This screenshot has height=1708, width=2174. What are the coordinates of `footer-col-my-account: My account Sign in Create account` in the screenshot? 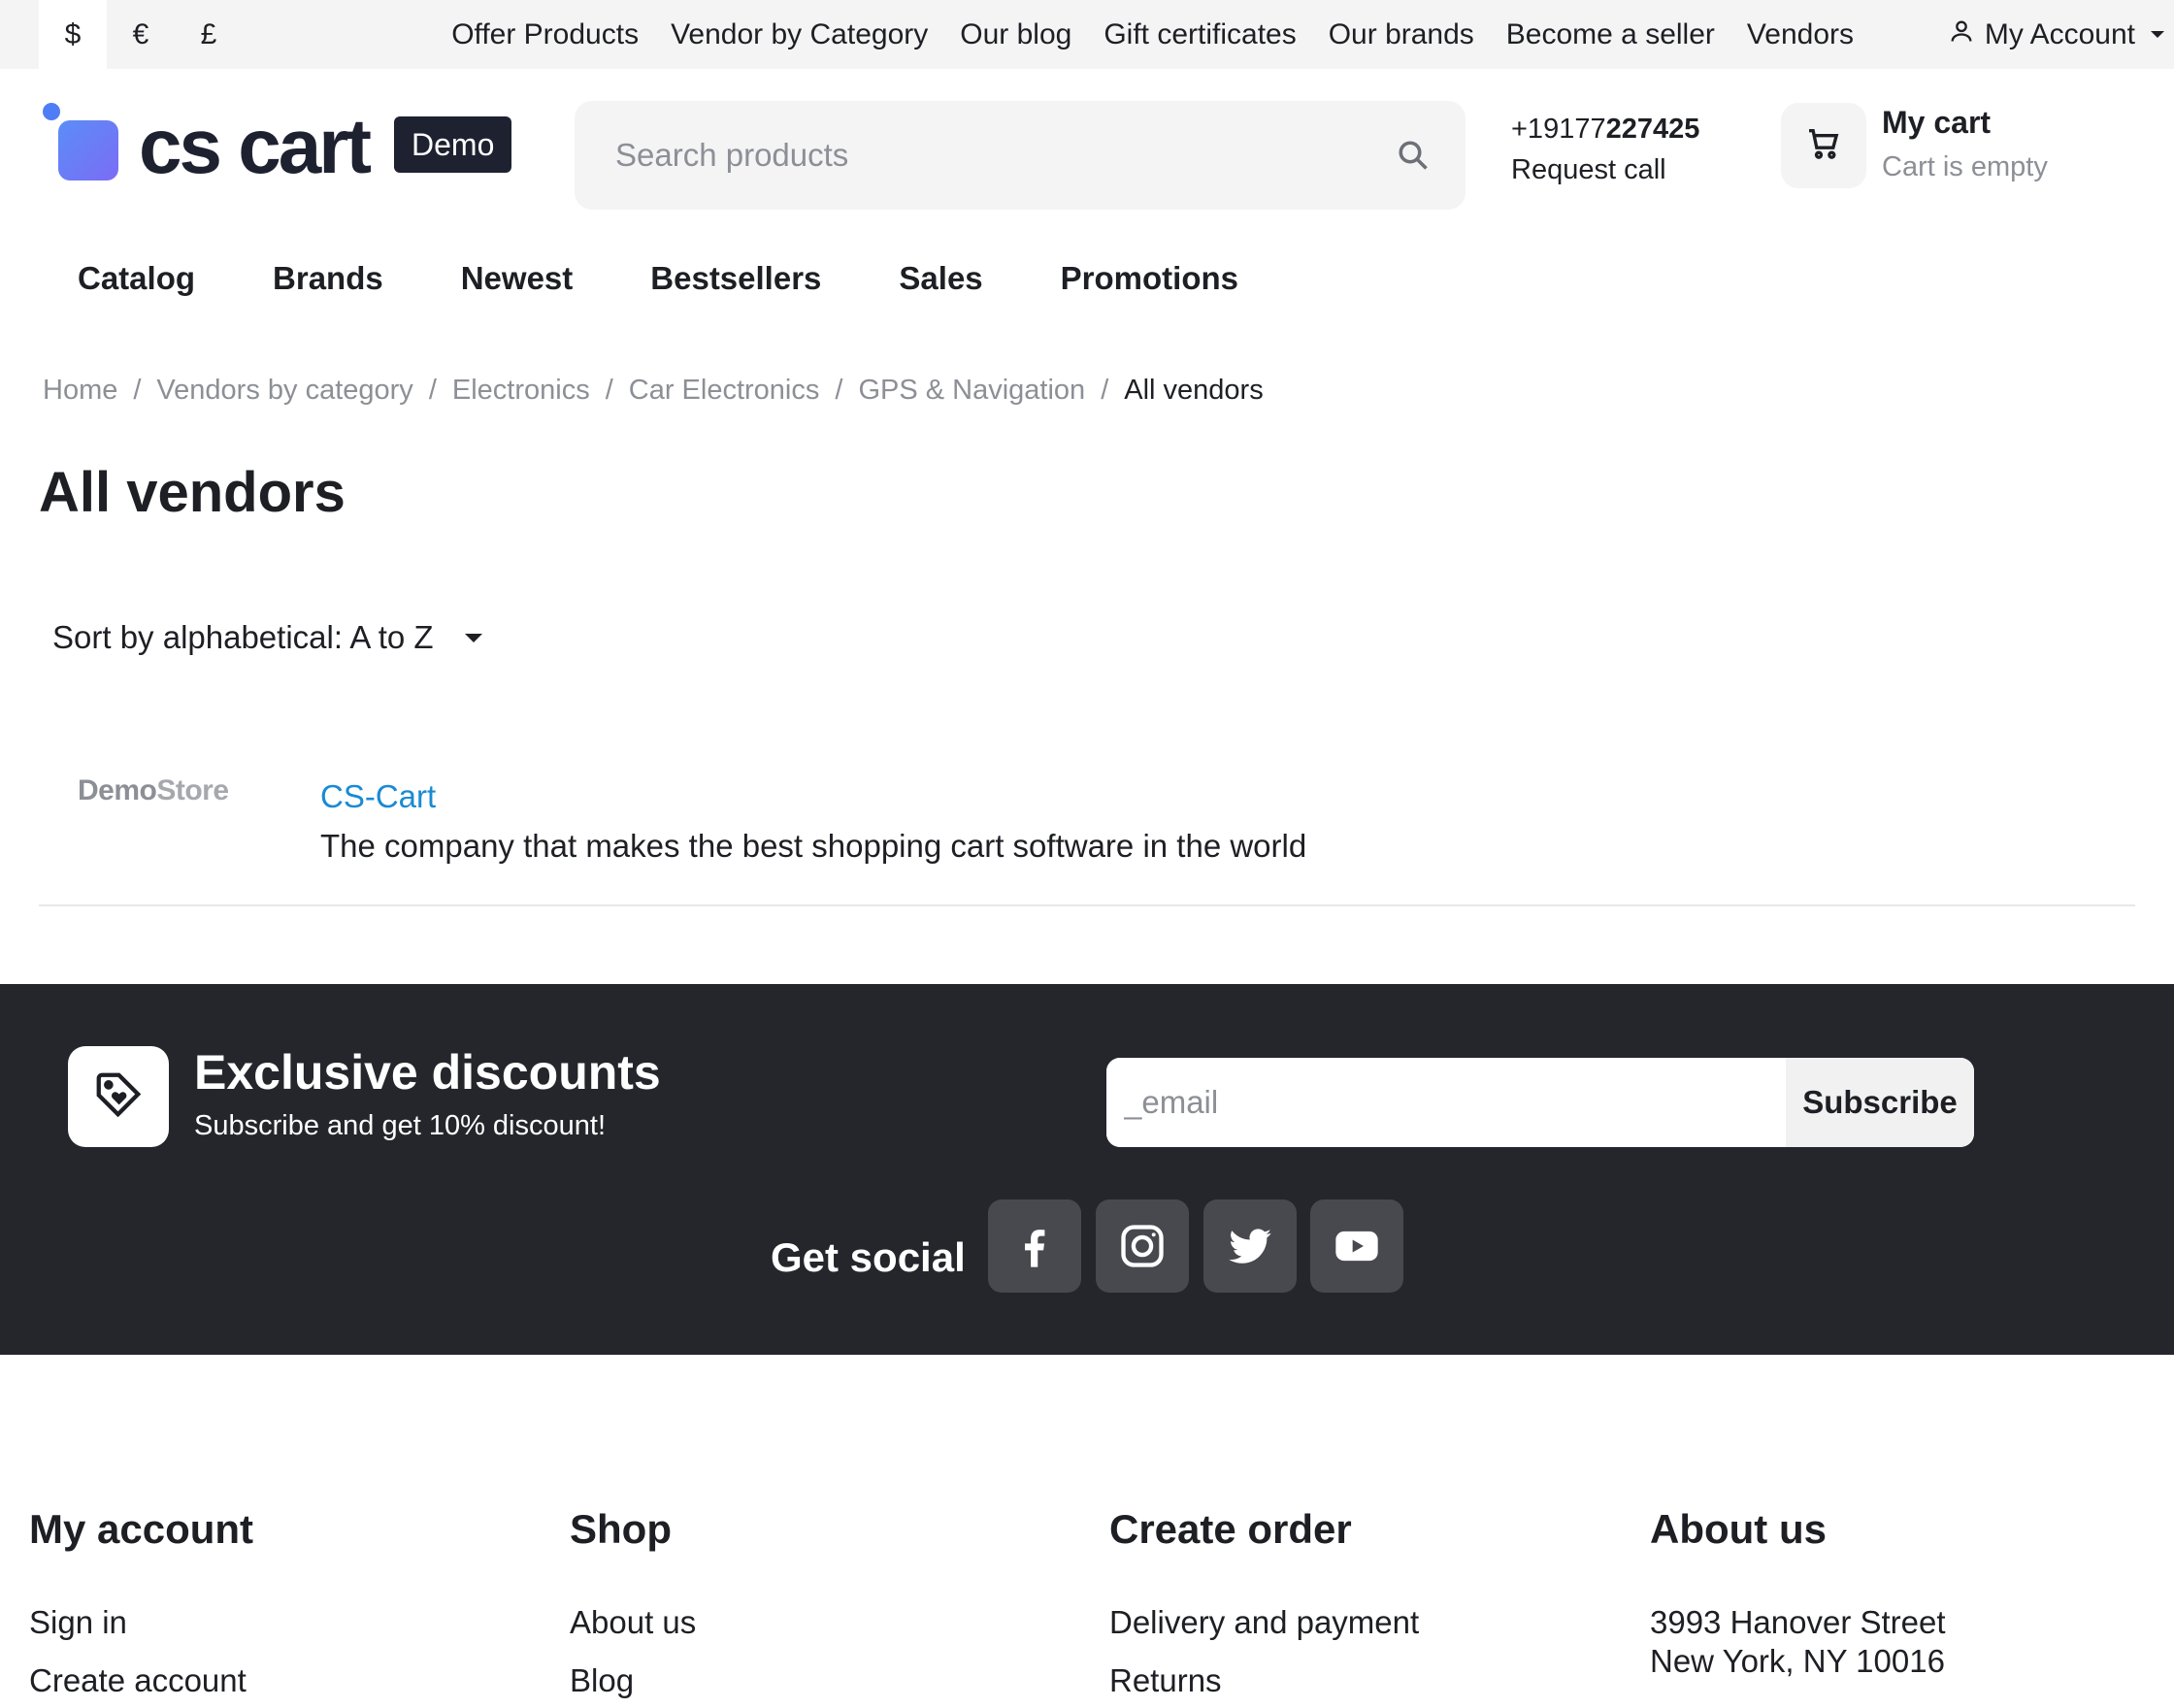 It's located at (141, 1607).